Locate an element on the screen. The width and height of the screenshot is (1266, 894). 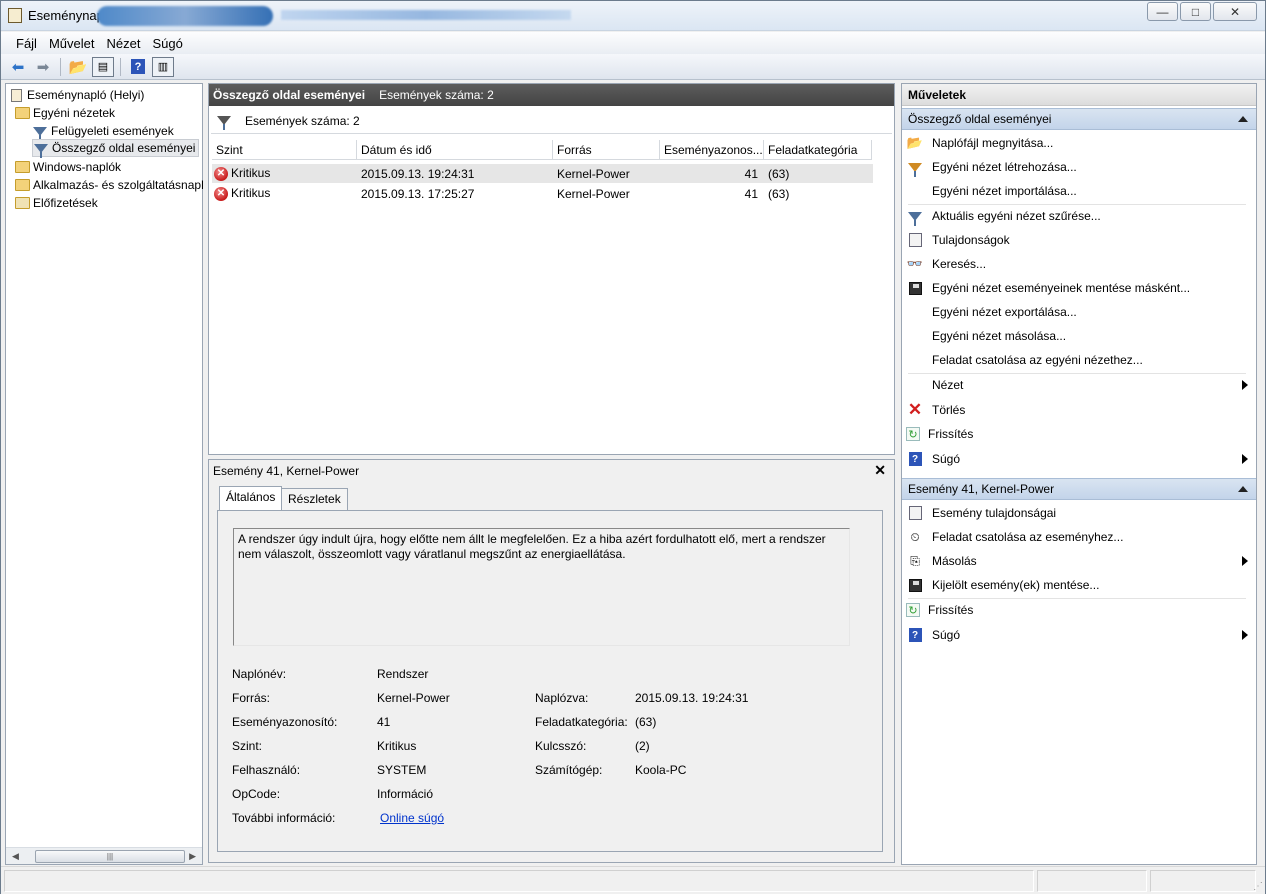
row-level: ✕ Kritikus is located at coordinates (284, 173).